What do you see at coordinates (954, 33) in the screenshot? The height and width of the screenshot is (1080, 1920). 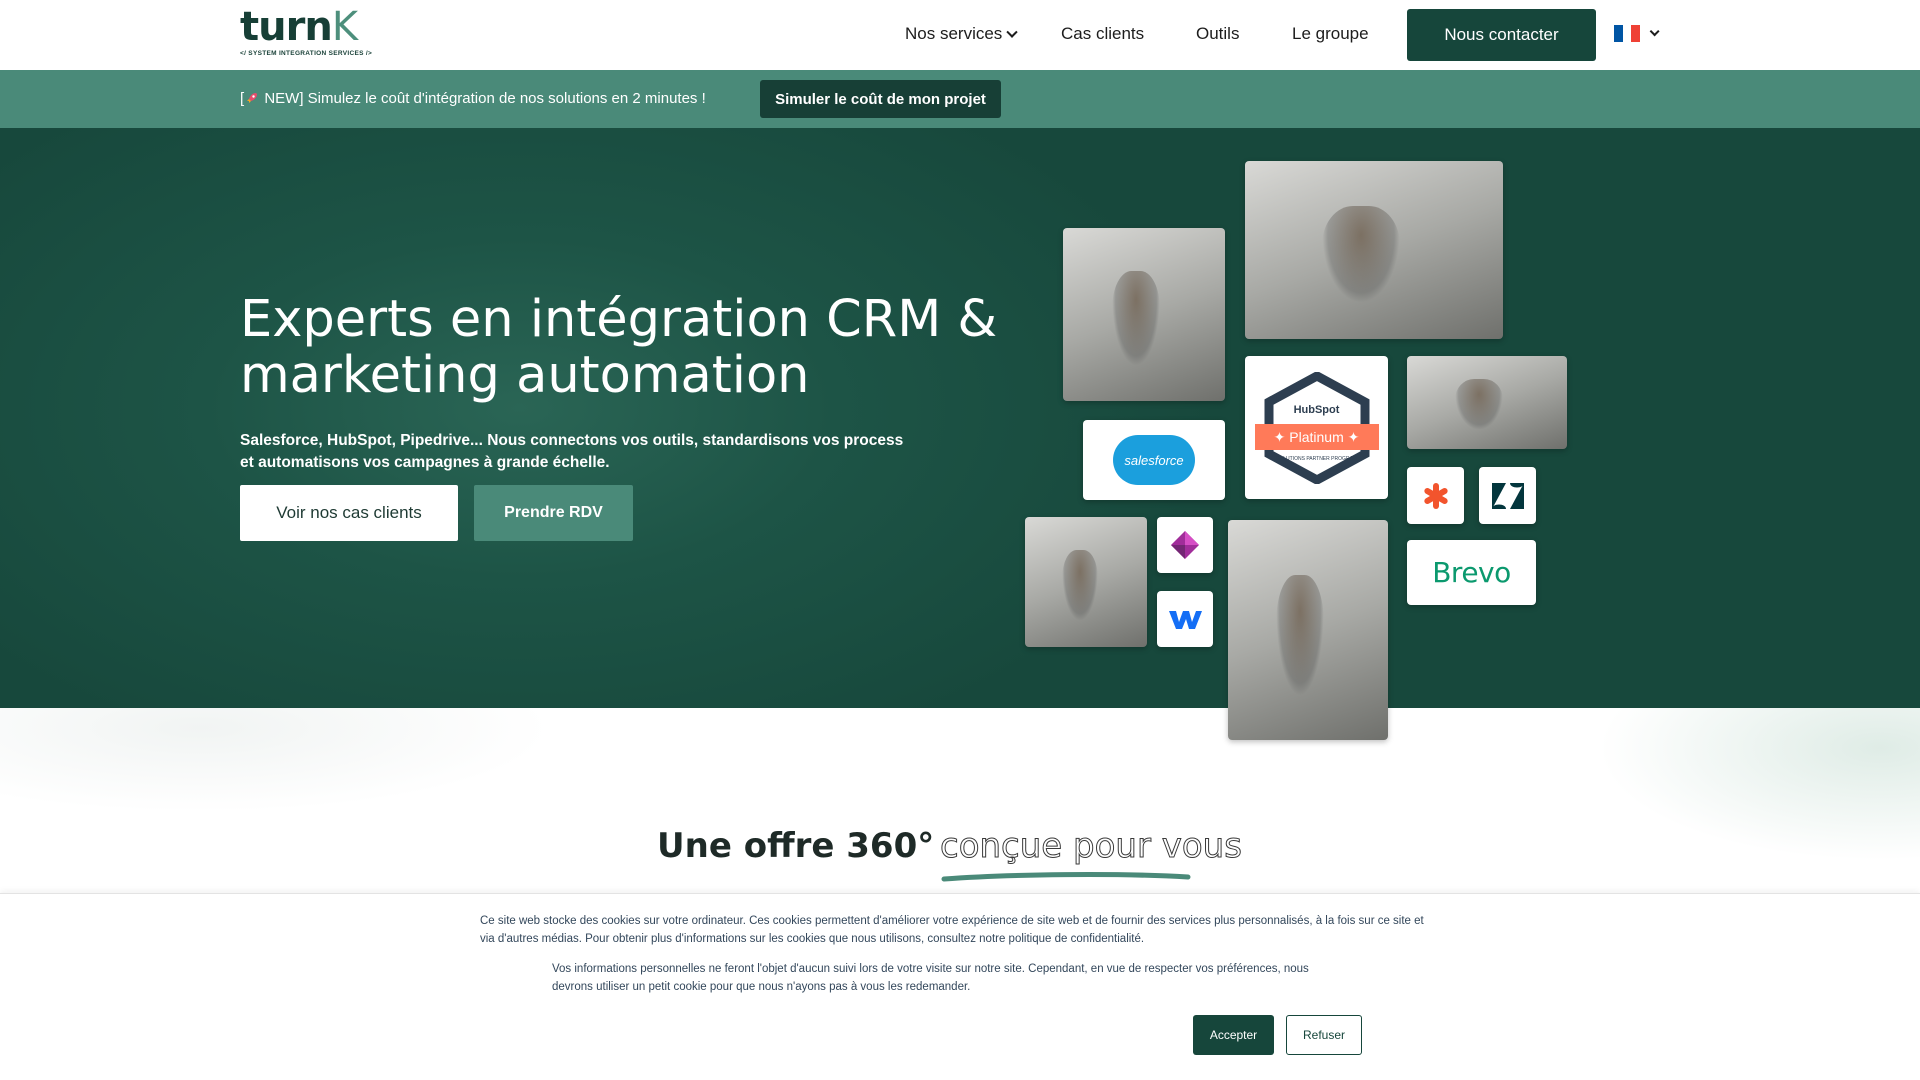 I see `nav-label: Nos services` at bounding box center [954, 33].